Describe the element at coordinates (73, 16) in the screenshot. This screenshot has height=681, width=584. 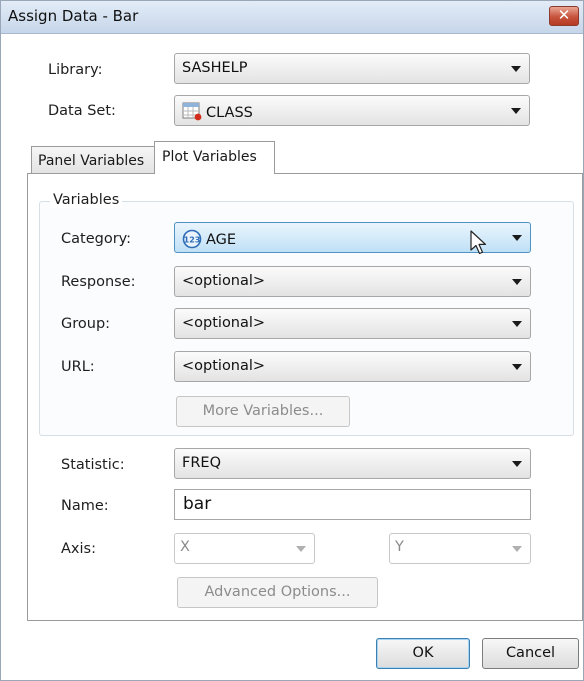
I see `window-title: Assign Data - Bar` at that location.